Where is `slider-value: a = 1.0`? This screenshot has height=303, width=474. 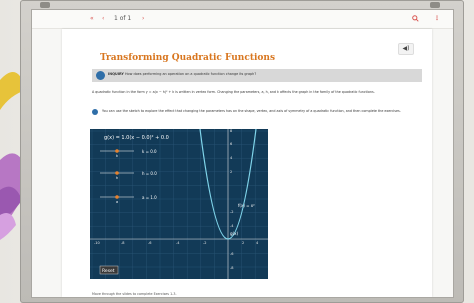
slider-value: a = 1.0 is located at coordinates (149, 197).